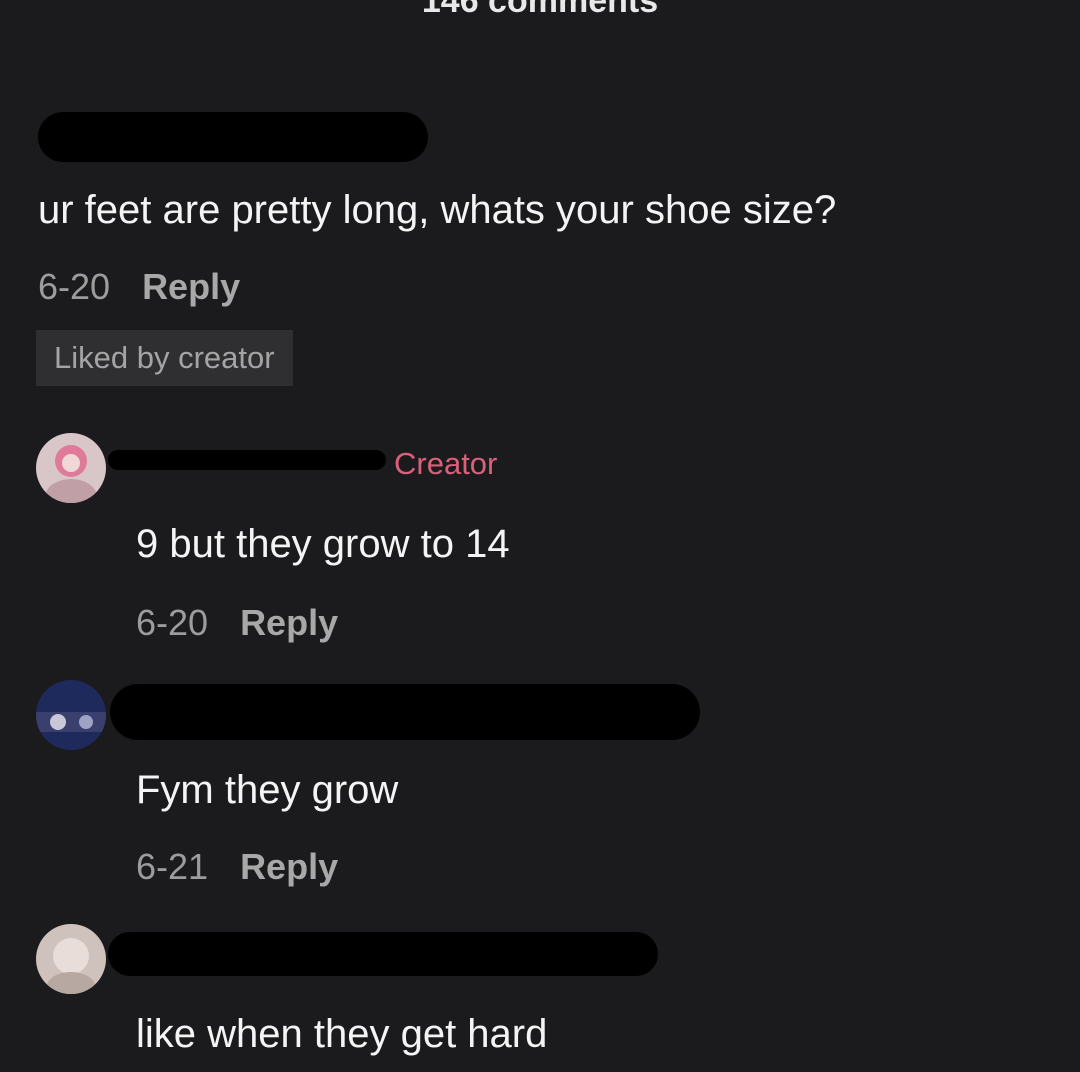 Image resolution: width=1080 pixels, height=1072 pixels. I want to click on comment-1-reply-button: Reply, so click(191, 287).